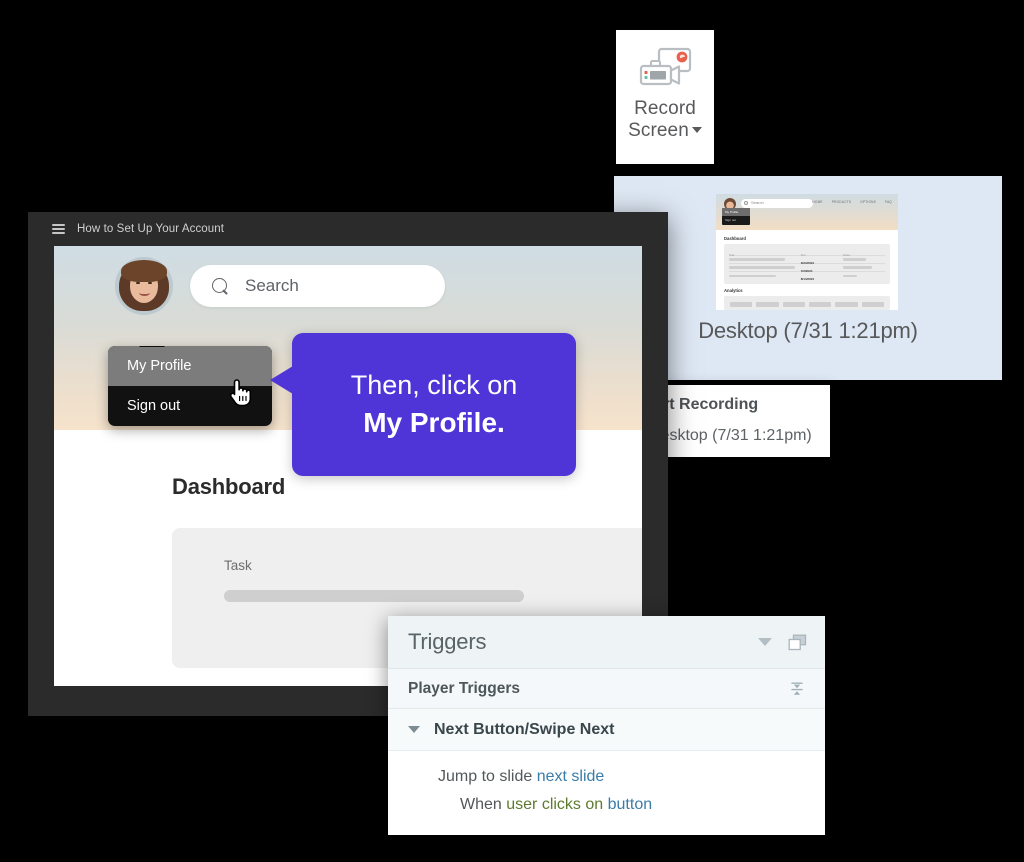  I want to click on callout-line1: Then, click on, so click(434, 385).